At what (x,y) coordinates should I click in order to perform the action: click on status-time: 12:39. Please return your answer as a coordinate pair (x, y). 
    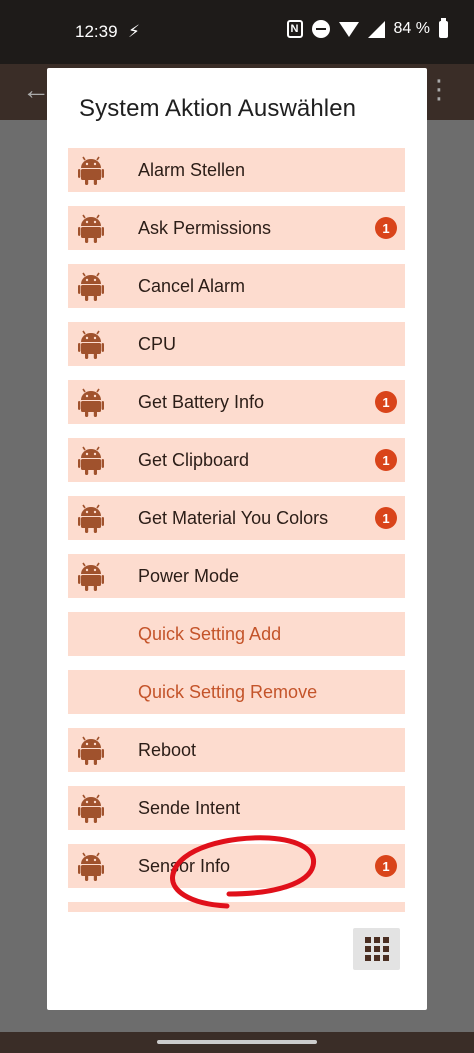
    Looking at the image, I should click on (96, 31).